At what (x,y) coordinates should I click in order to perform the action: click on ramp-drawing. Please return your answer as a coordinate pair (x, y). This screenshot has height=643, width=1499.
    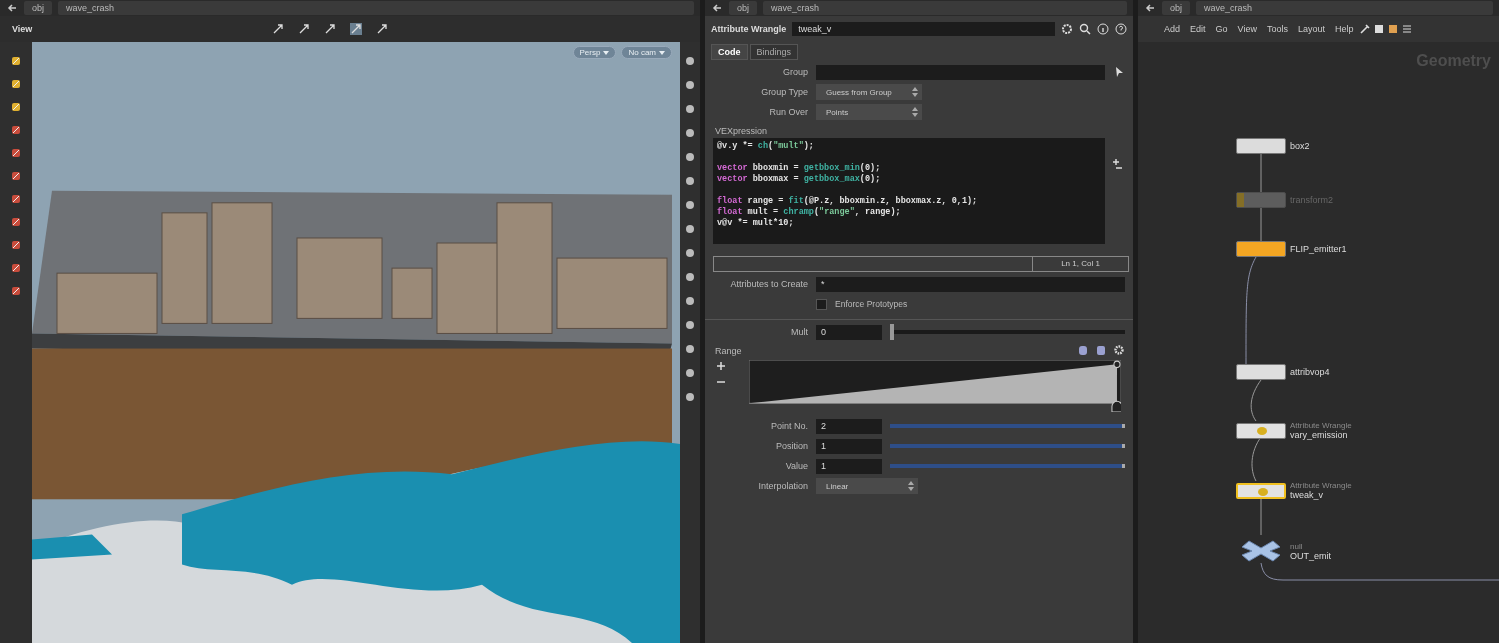
    Looking at the image, I should click on (935, 386).